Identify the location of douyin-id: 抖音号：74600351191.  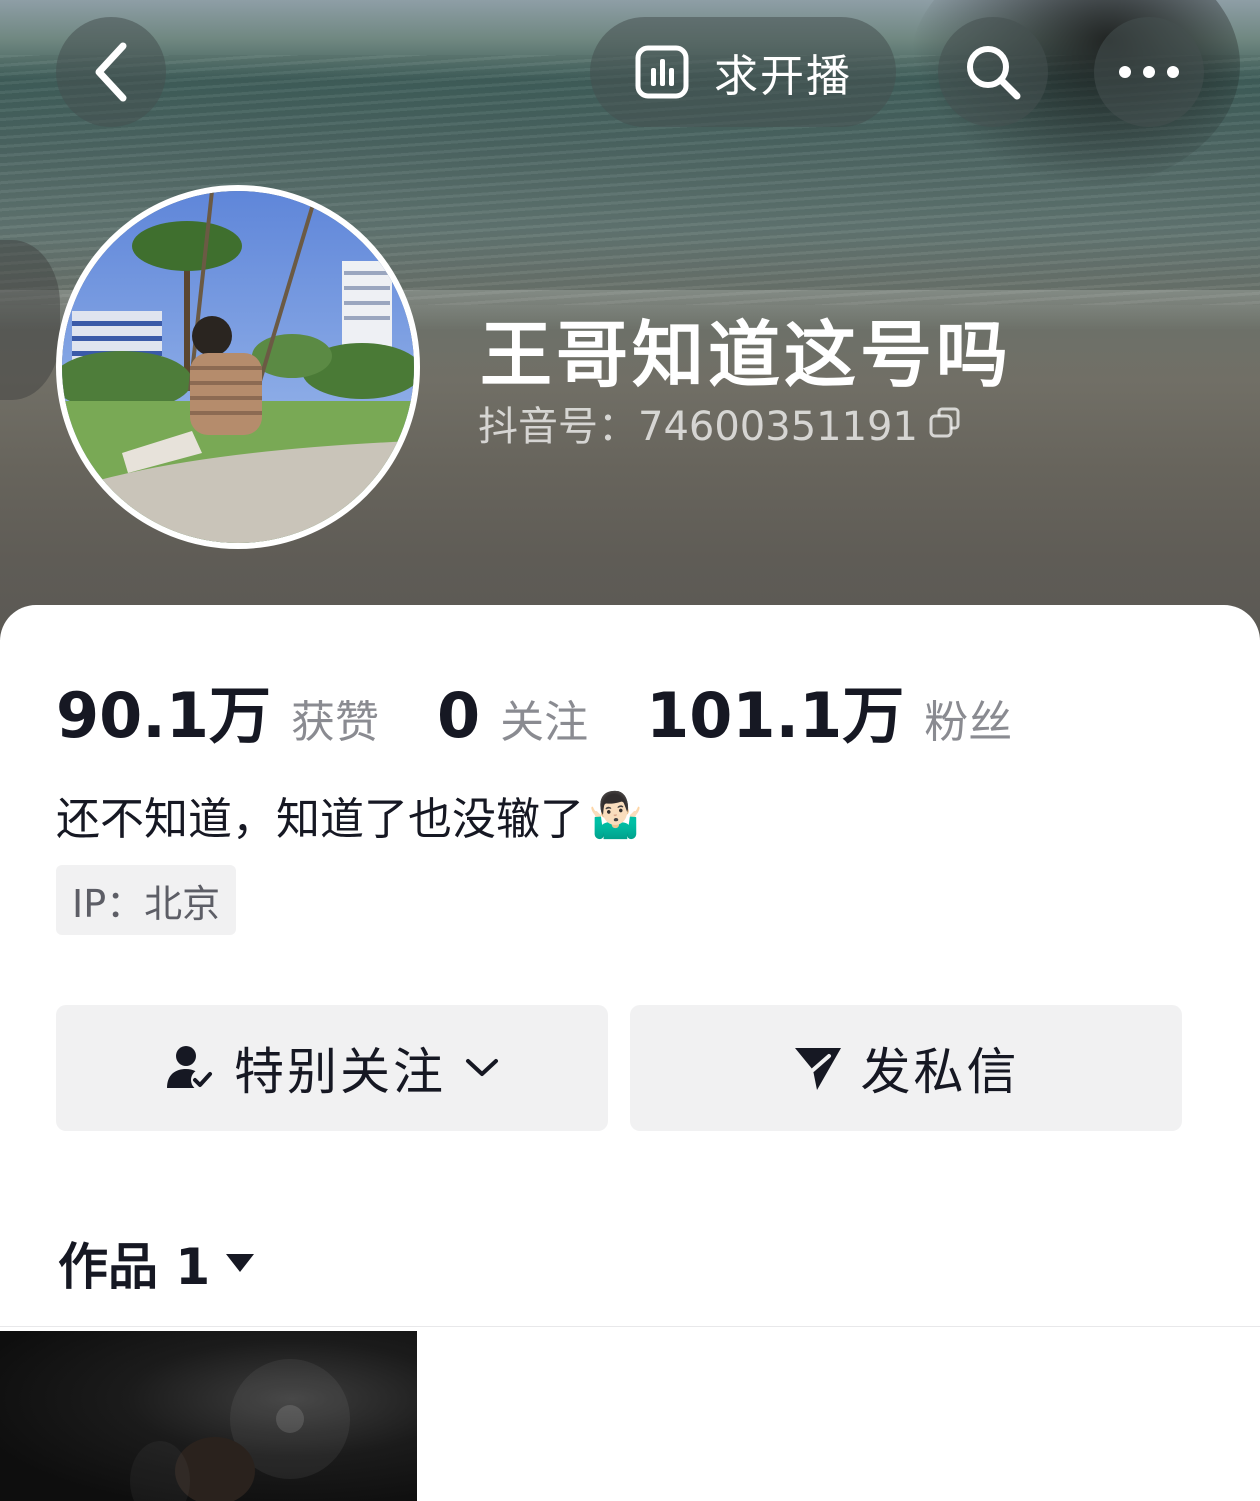
(720, 423).